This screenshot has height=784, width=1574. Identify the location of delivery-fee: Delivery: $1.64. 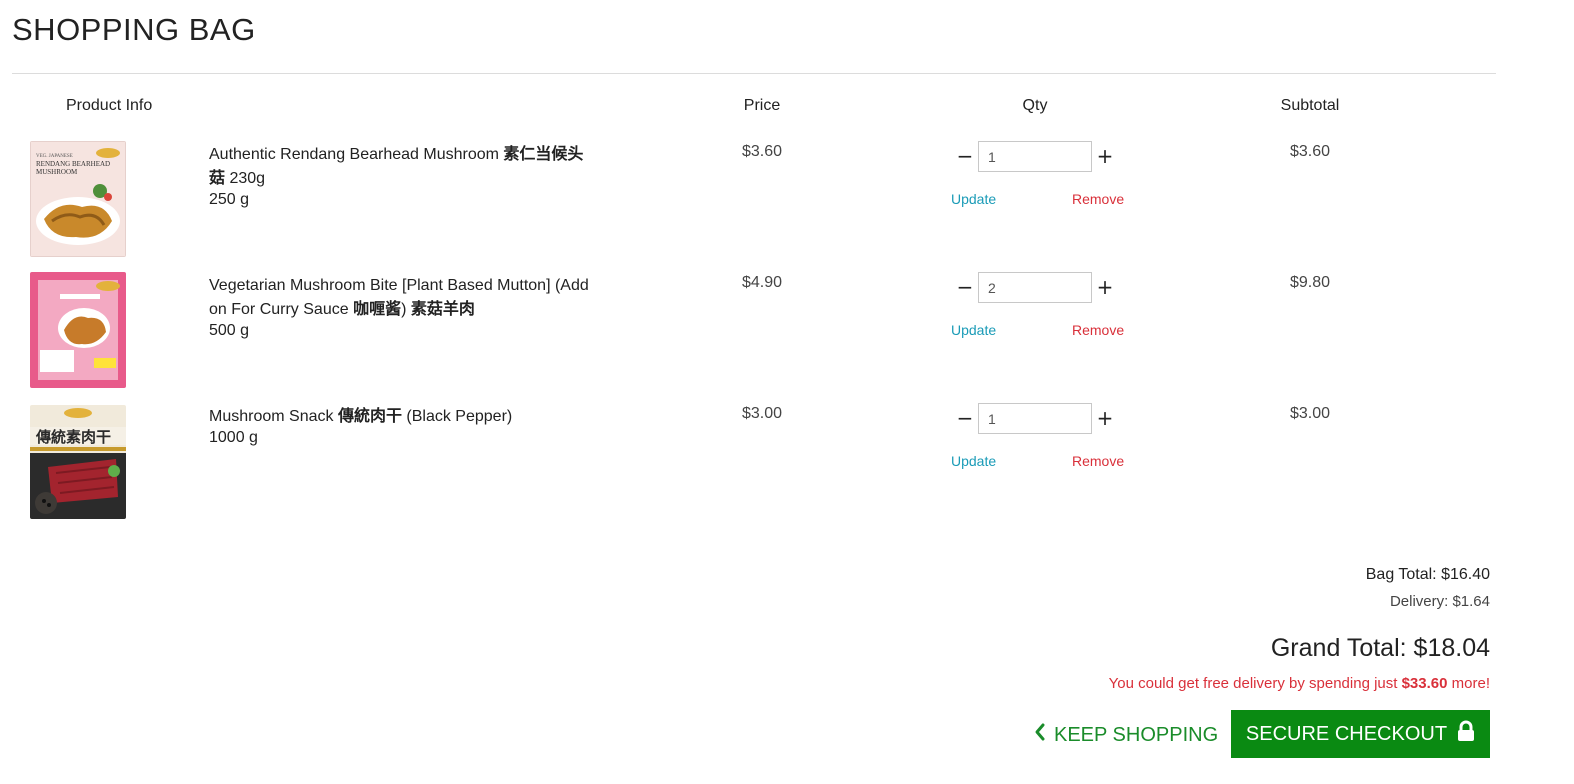
(1439, 601).